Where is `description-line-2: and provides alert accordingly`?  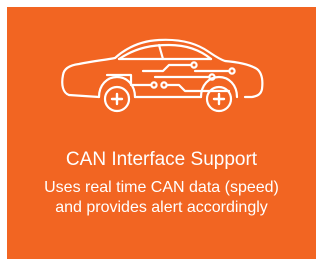 description-line-2: and provides alert accordingly is located at coordinates (161, 207).